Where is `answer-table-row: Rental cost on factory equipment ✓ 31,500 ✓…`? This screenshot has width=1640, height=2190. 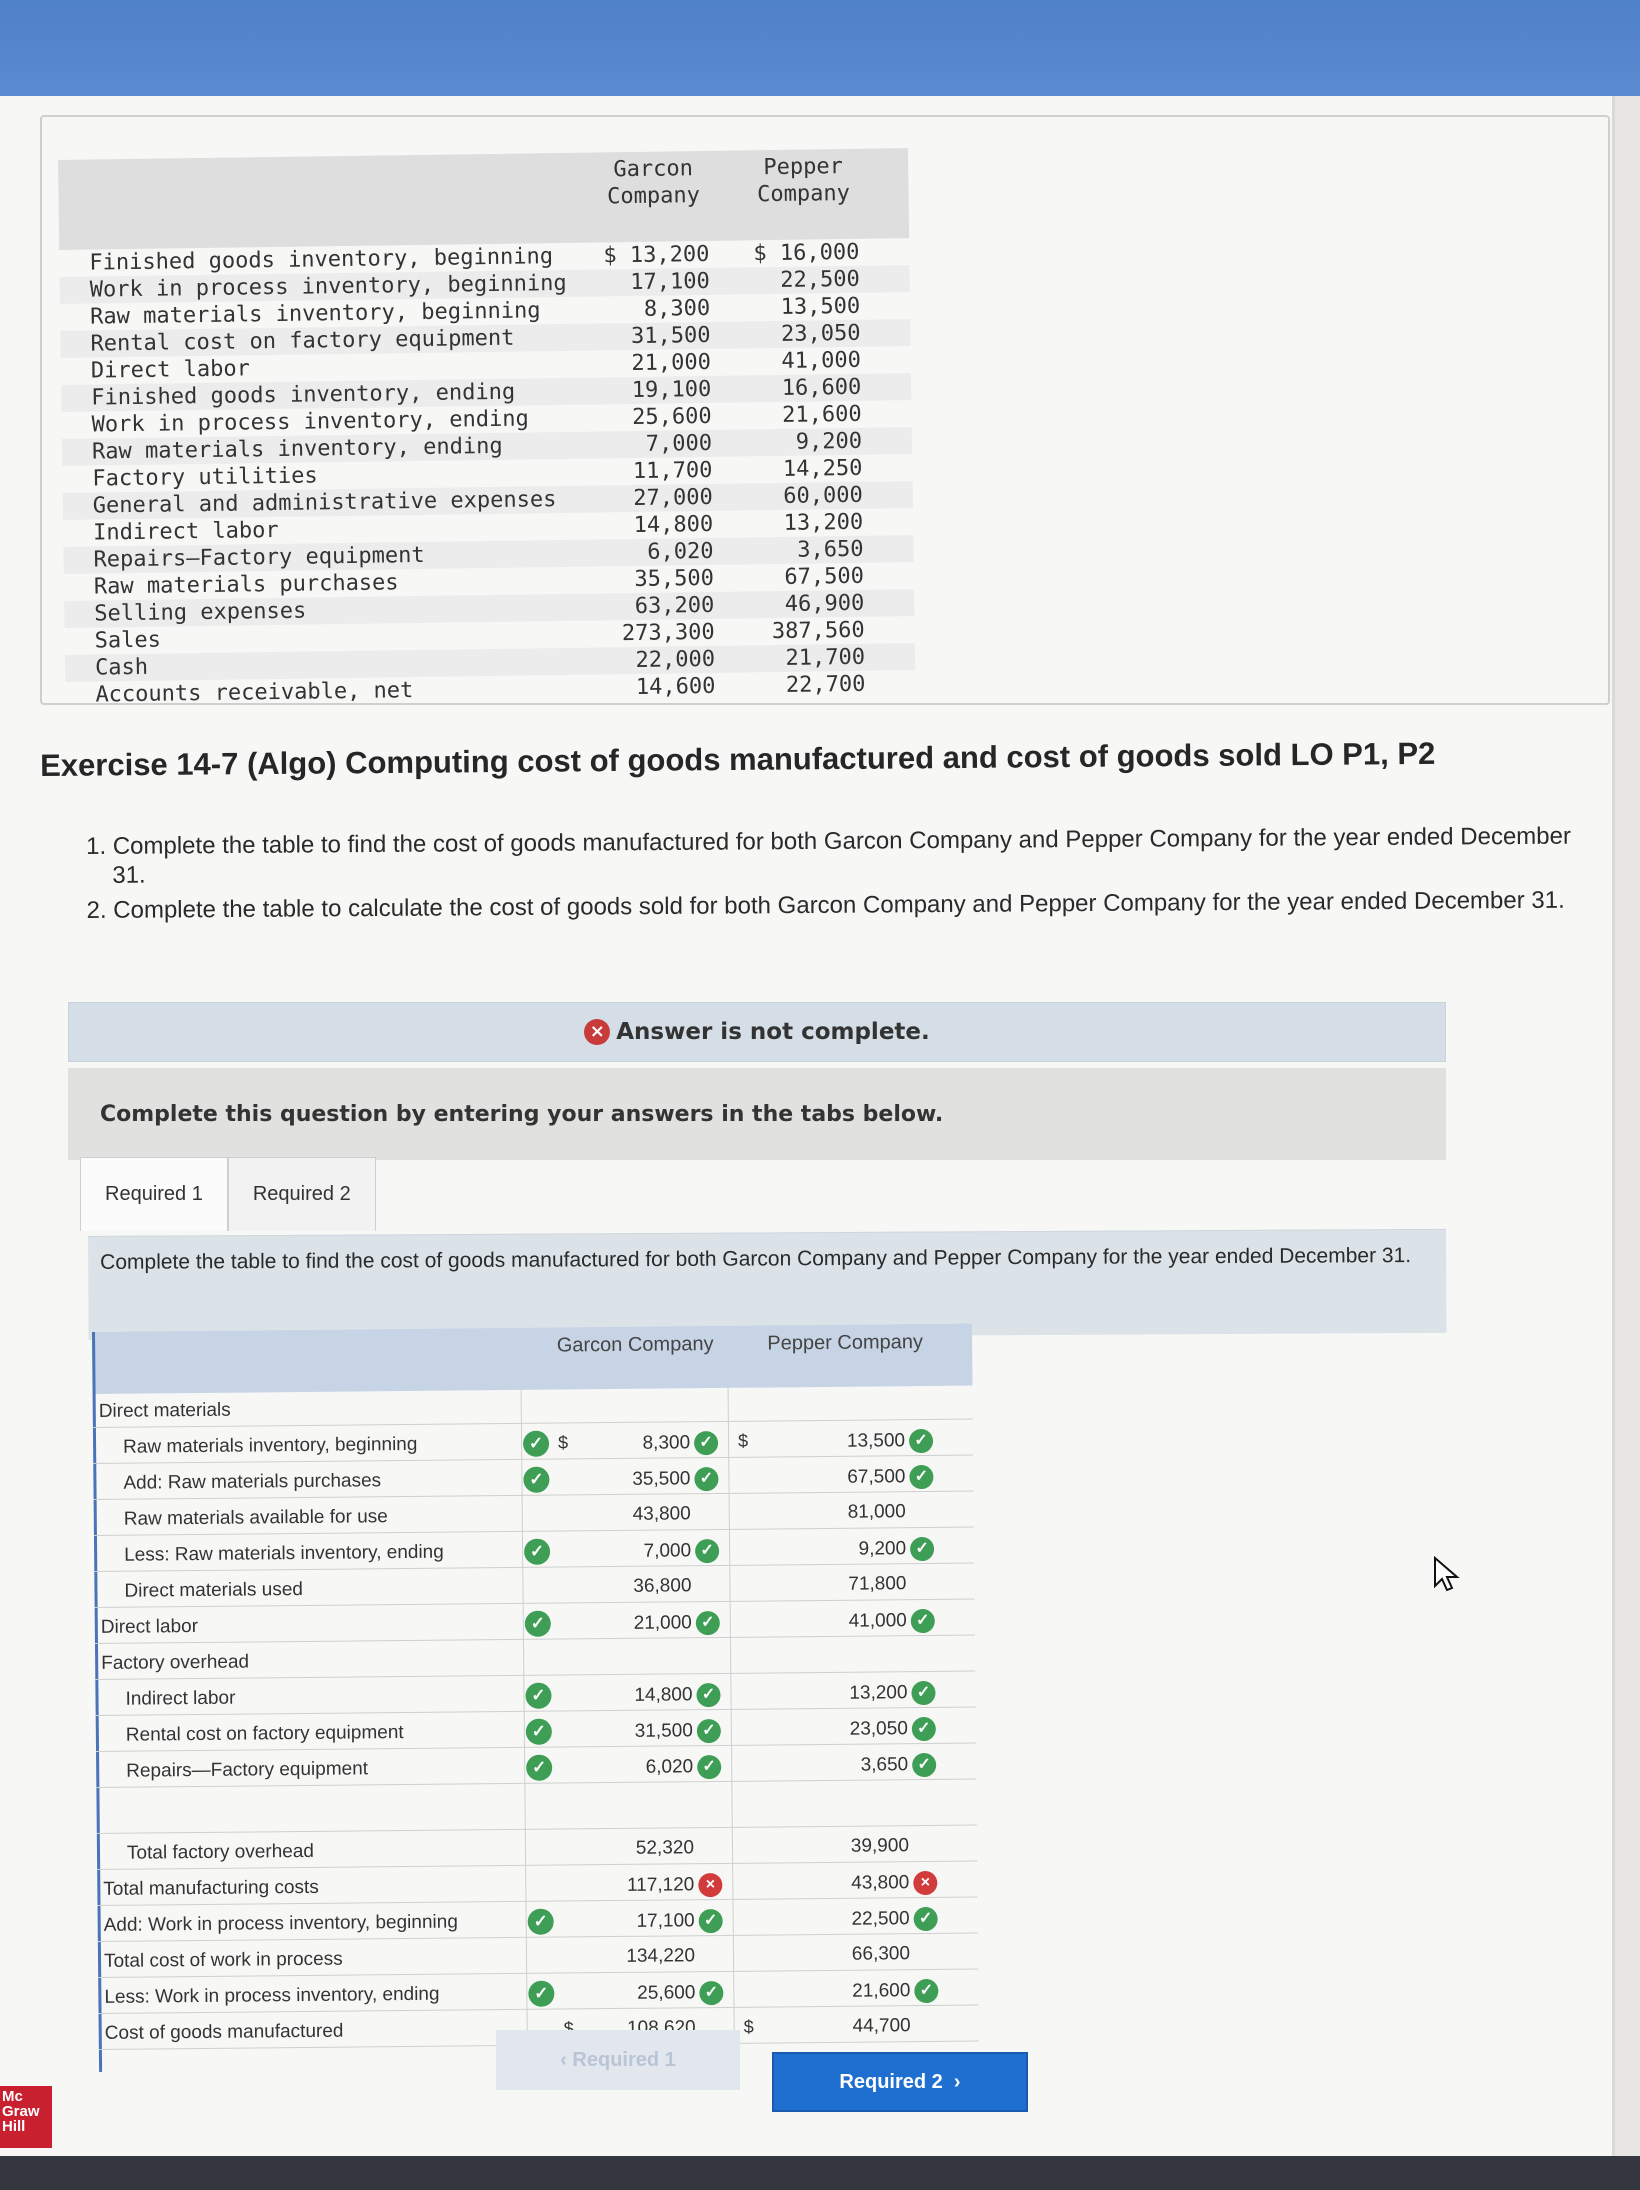 answer-table-row: Rental cost on factory equipment ✓ 31,500 ✓… is located at coordinates (535, 1731).